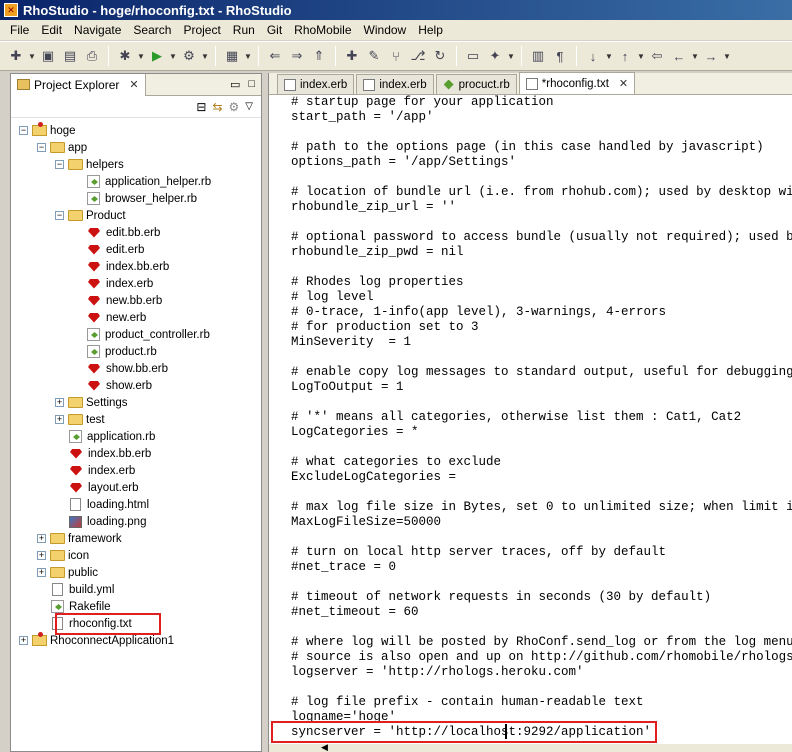  What do you see at coordinates (115, 351) in the screenshot?
I see `tree-node: product.rb` at bounding box center [115, 351].